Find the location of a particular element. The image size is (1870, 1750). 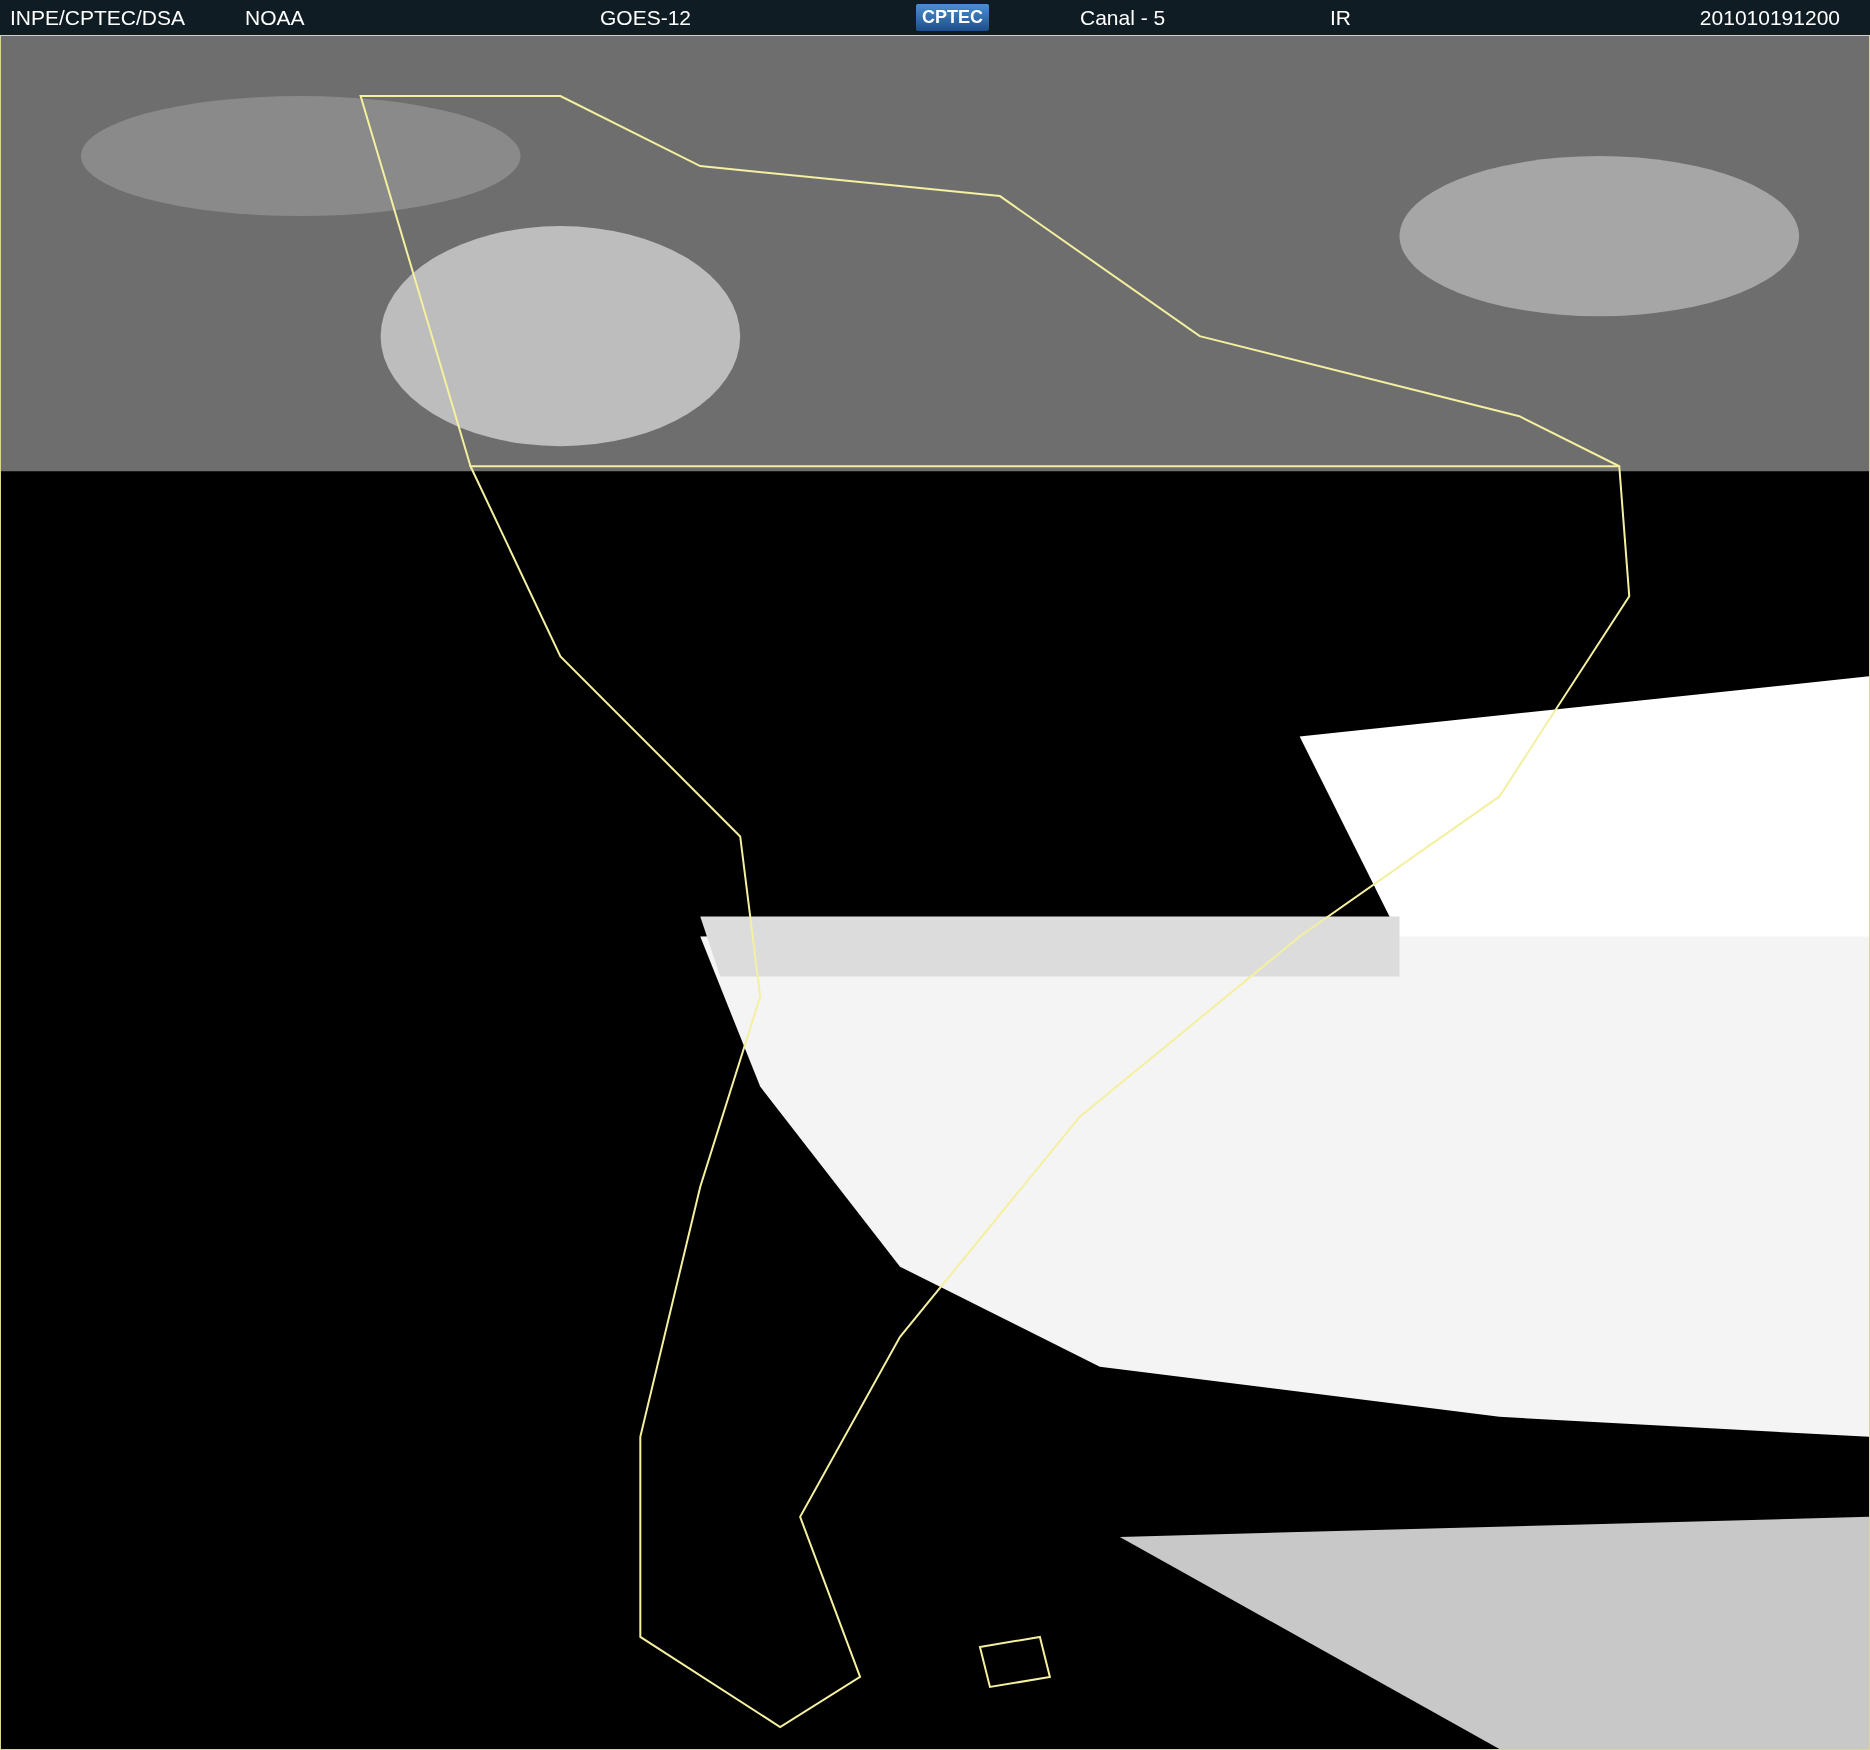

header-label: IR is located at coordinates (1340, 17).